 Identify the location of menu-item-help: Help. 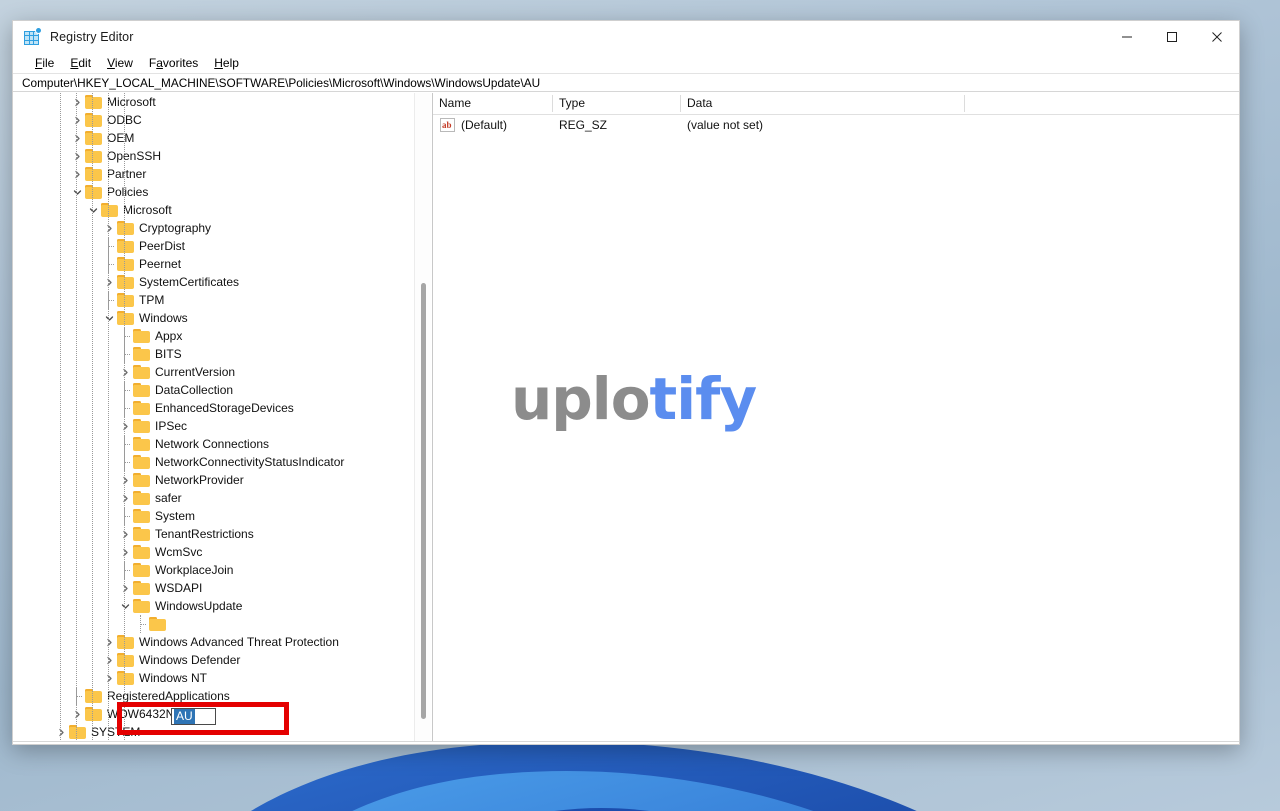
(226, 63).